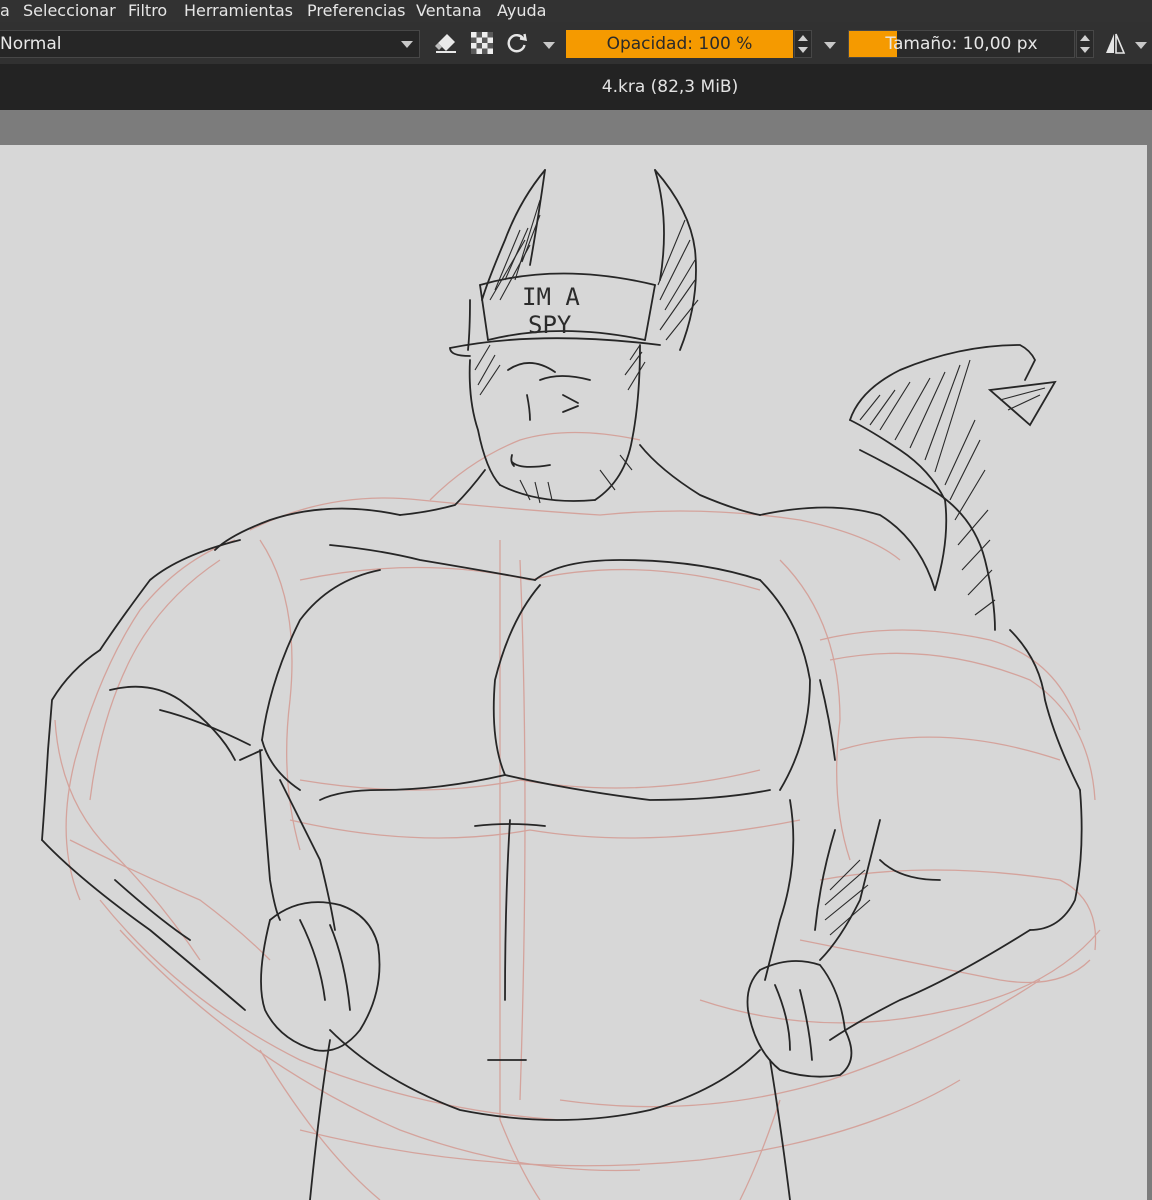 This screenshot has height=1200, width=1152. I want to click on menu-item-window: Ventana, so click(449, 11).